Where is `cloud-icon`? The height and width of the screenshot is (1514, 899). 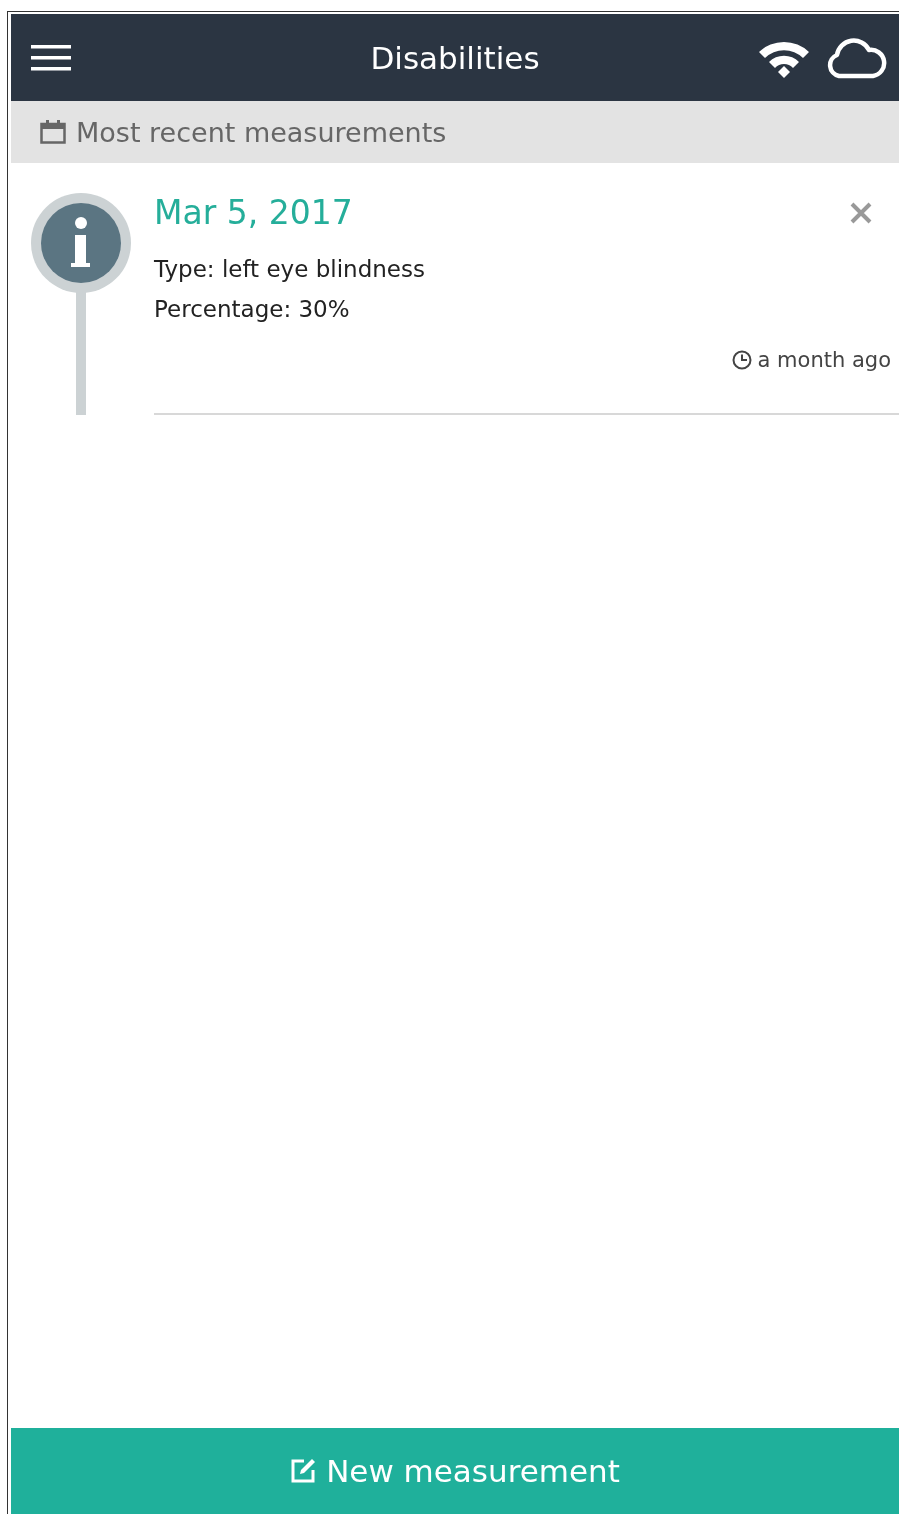 cloud-icon is located at coordinates (856, 57).